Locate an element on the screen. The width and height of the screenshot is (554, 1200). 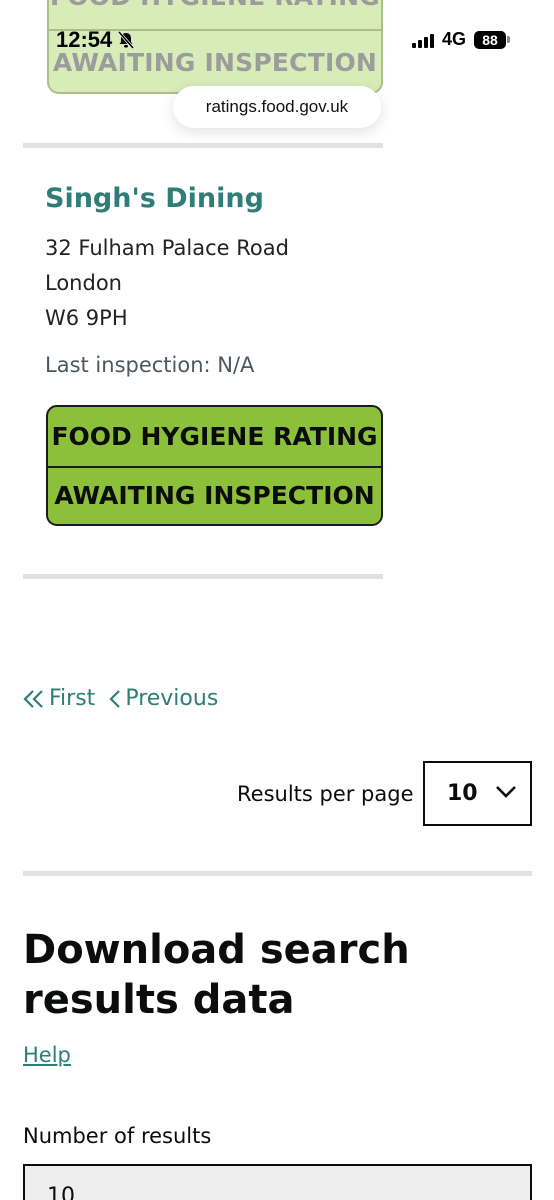
download-section-title: Download search results data is located at coordinates (216, 975).